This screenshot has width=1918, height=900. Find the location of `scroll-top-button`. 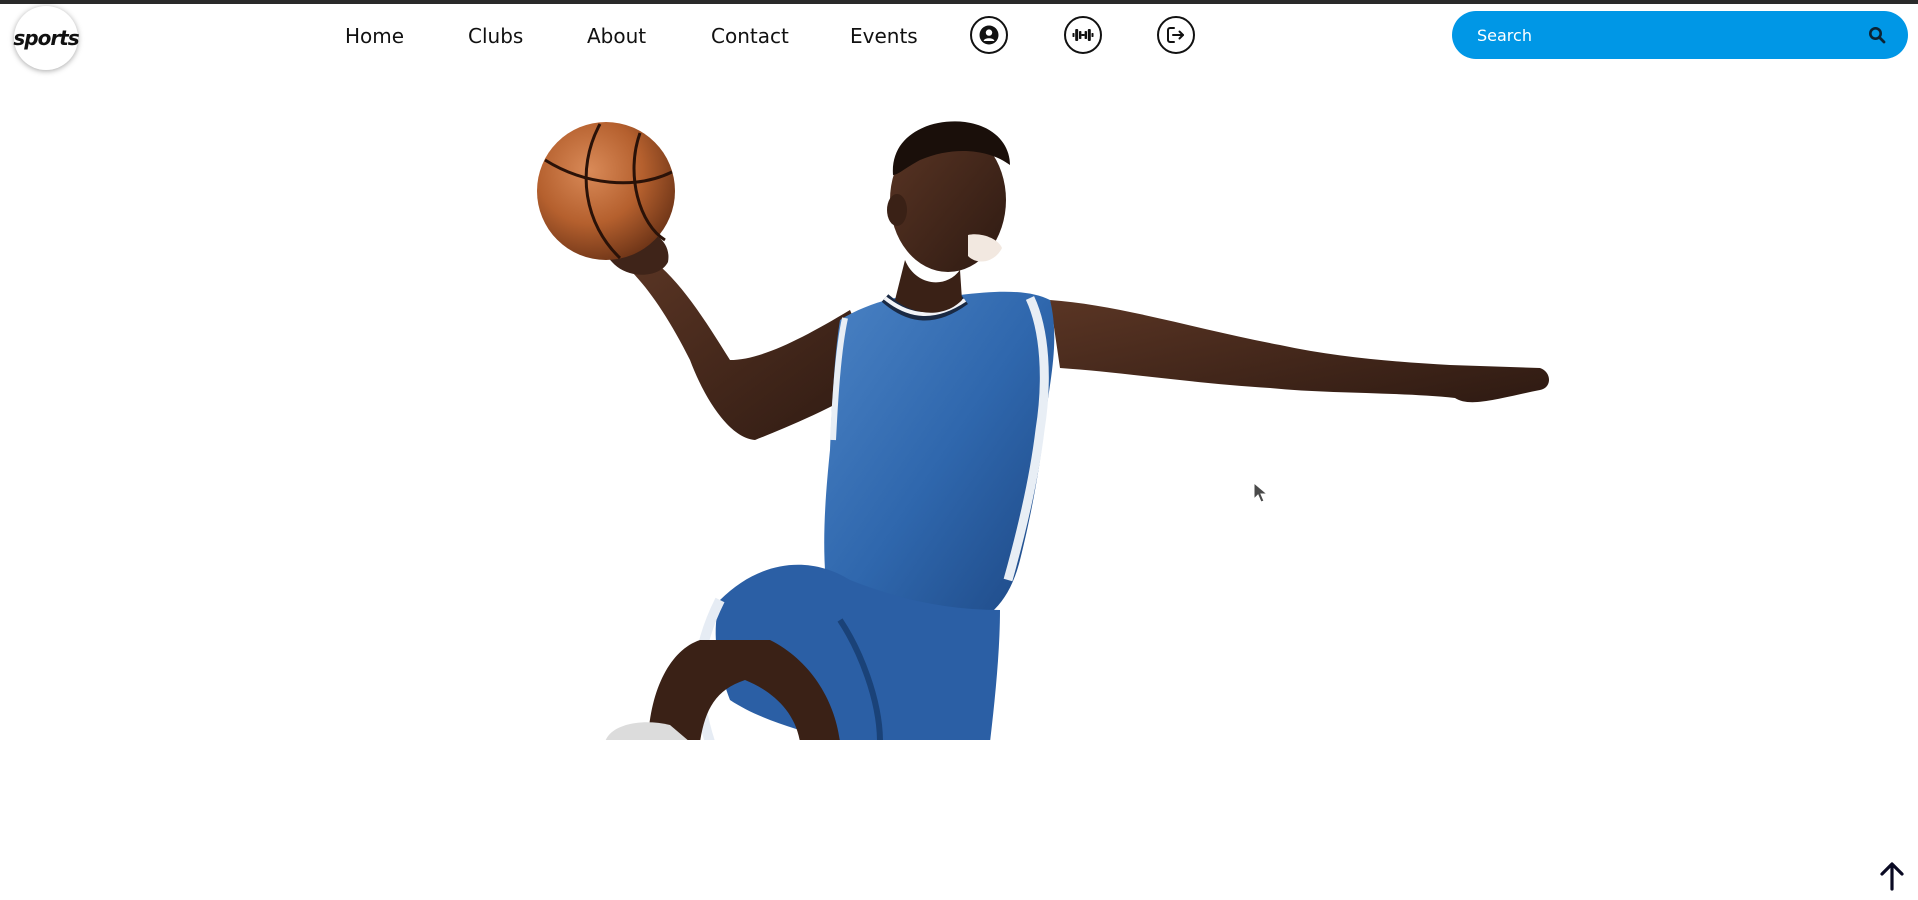

scroll-top-button is located at coordinates (1892, 876).